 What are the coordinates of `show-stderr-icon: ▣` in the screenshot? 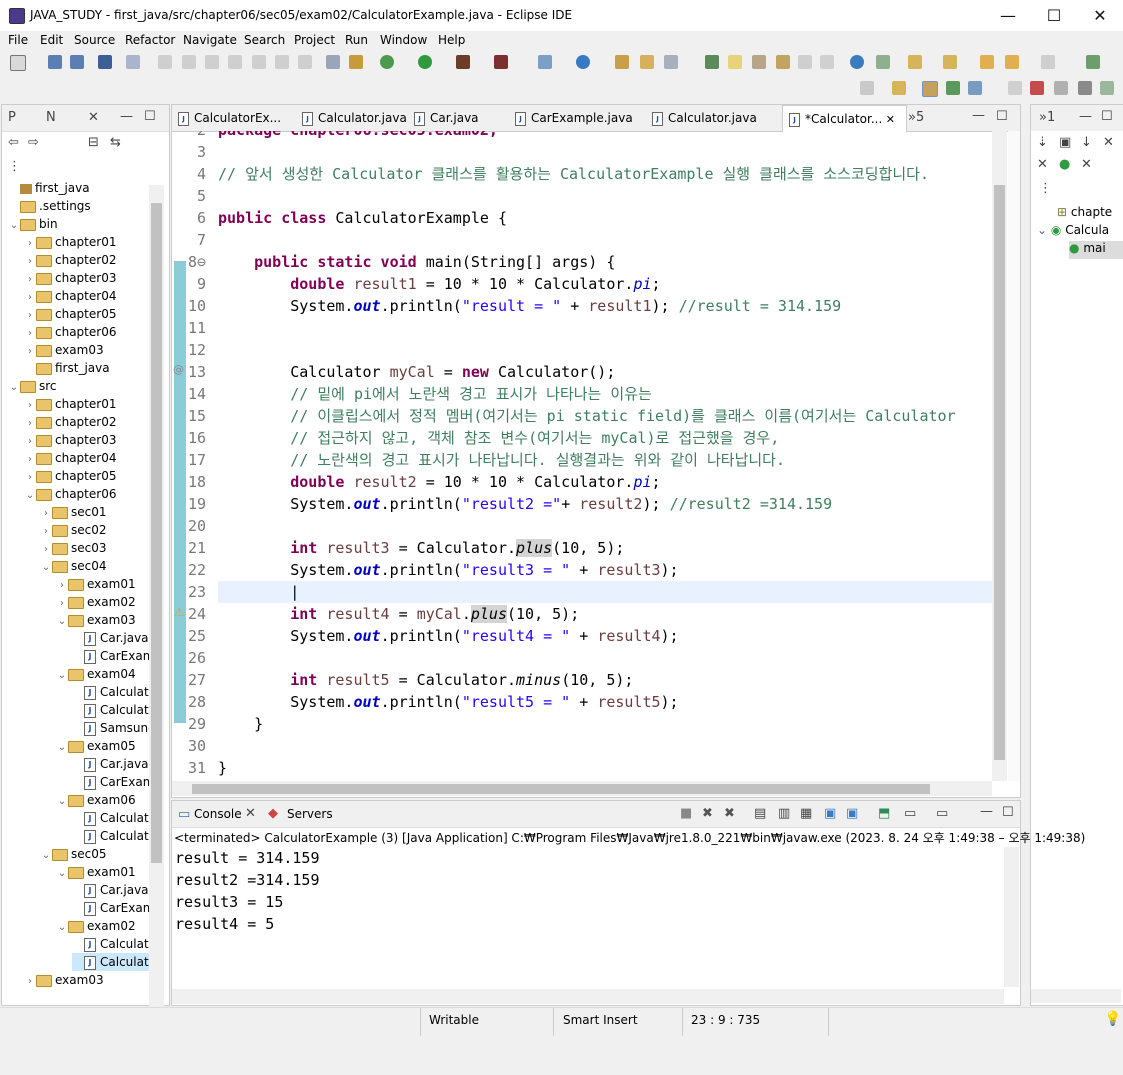 It's located at (852, 813).